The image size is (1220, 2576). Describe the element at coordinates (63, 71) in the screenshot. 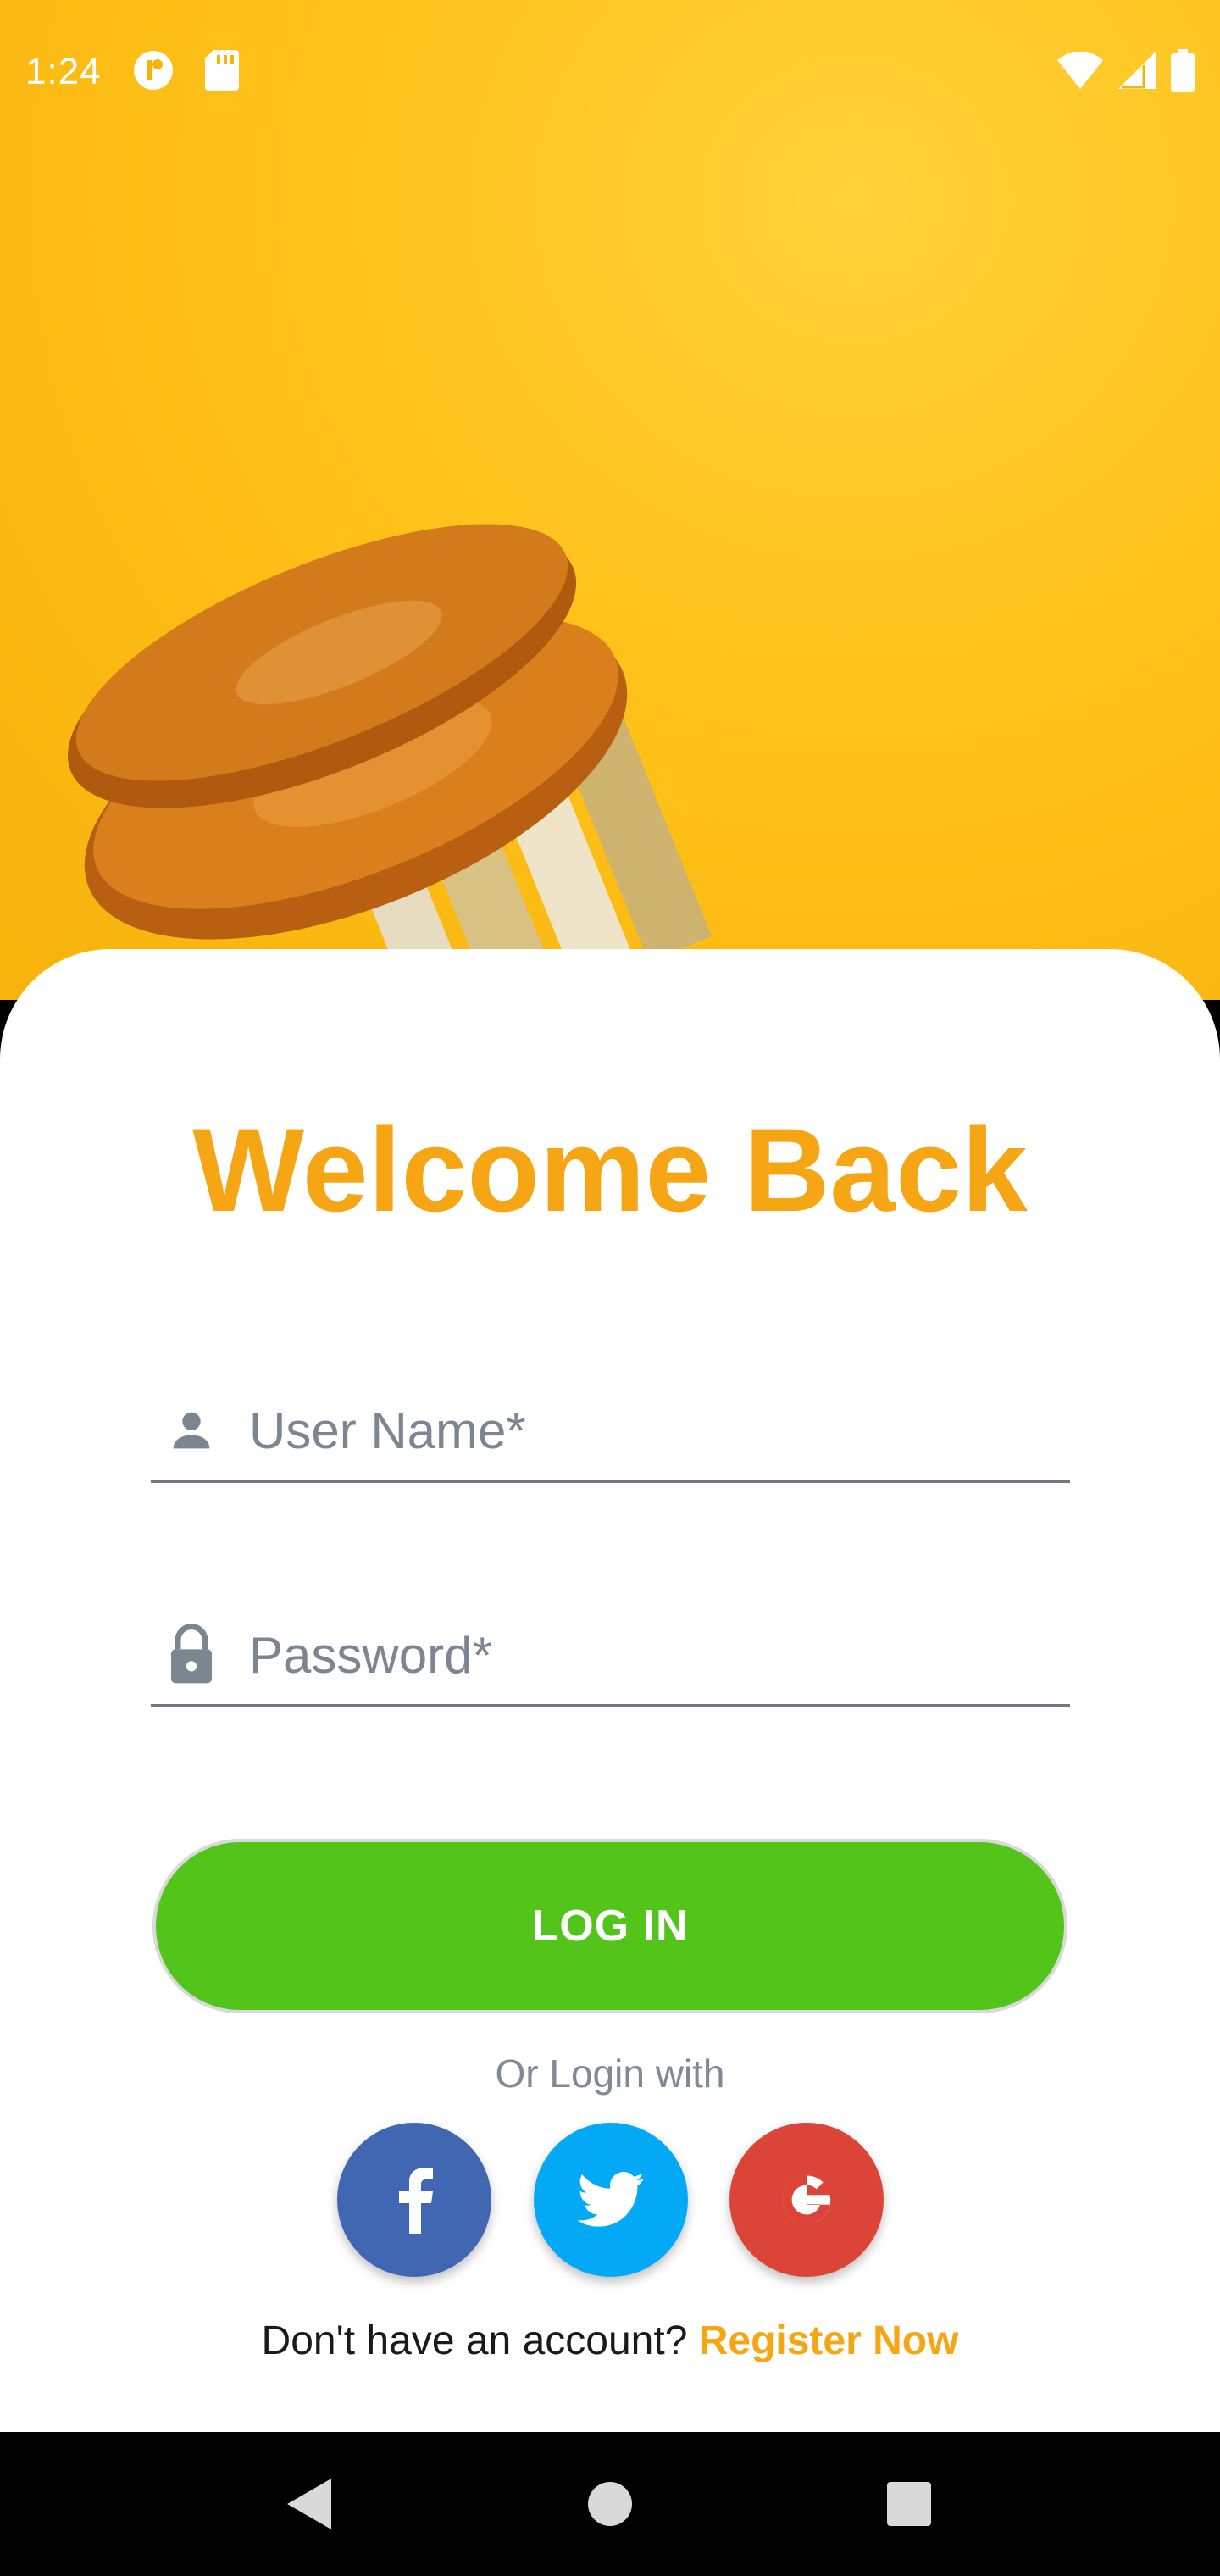

I see `status-time: 1:24` at that location.